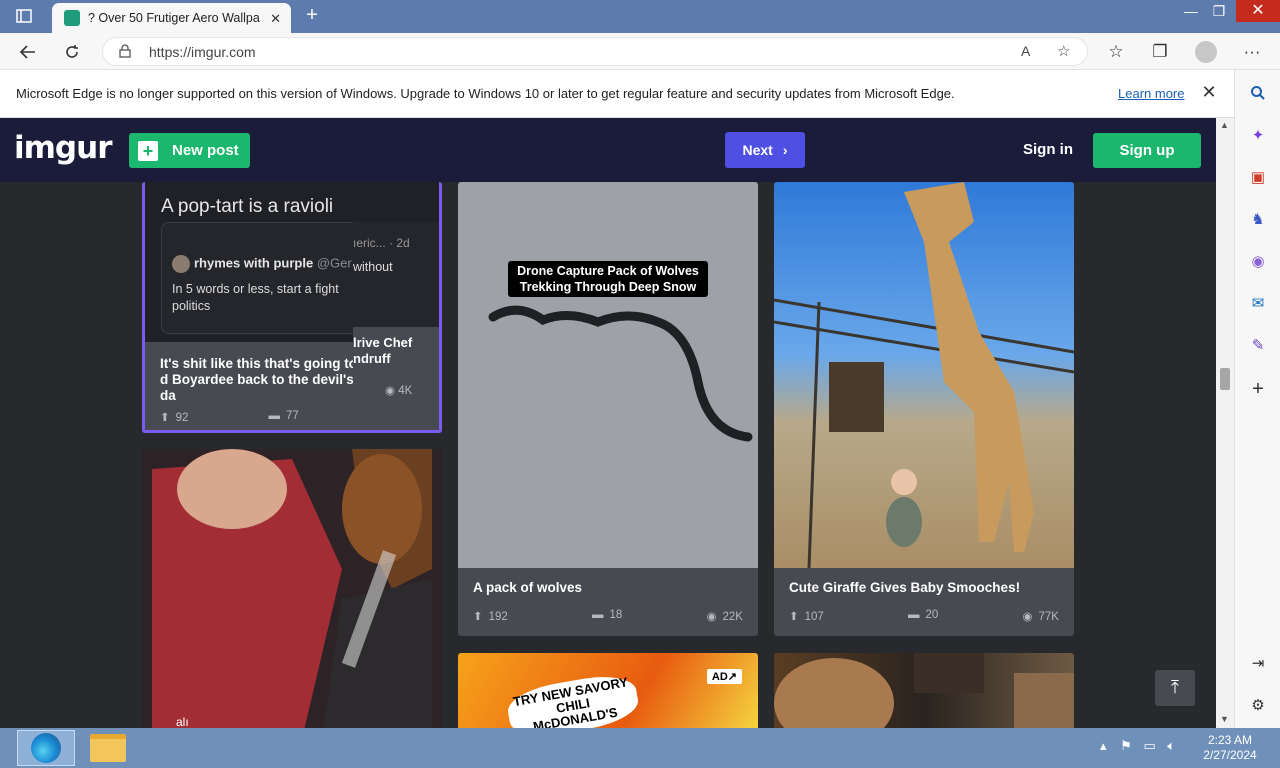 The height and width of the screenshot is (768, 1280). Describe the element at coordinates (292, 416) in the screenshot. I see `comment-count: 77` at that location.